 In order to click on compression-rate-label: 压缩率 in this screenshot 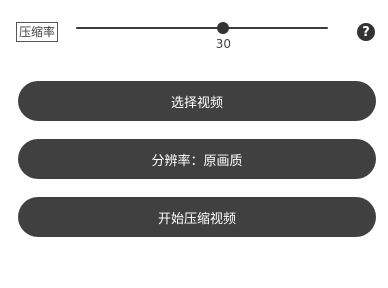, I will do `click(37, 32)`.